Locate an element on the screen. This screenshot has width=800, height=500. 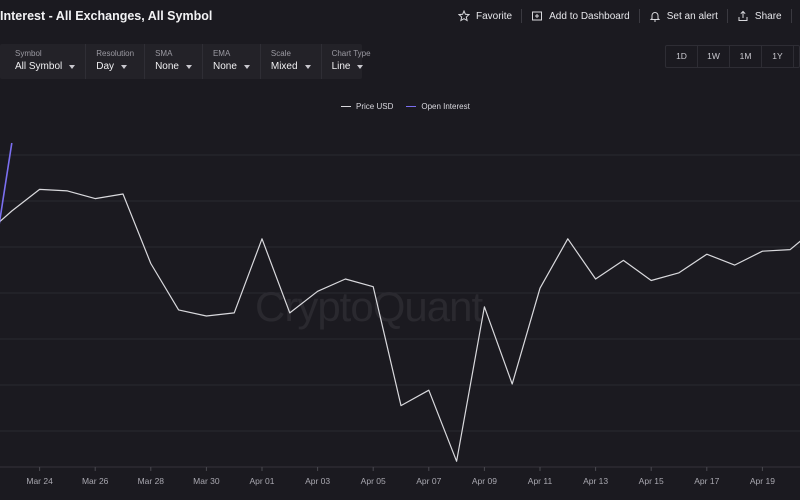
legend-swatch-open-interest is located at coordinates (411, 106).